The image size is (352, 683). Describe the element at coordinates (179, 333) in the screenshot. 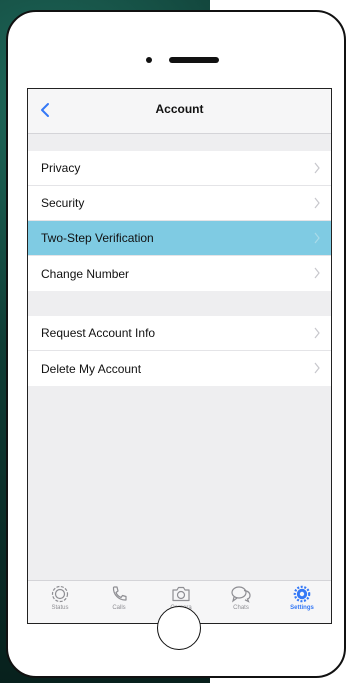

I see `settings-row-request-account-info: Request Account Info` at that location.